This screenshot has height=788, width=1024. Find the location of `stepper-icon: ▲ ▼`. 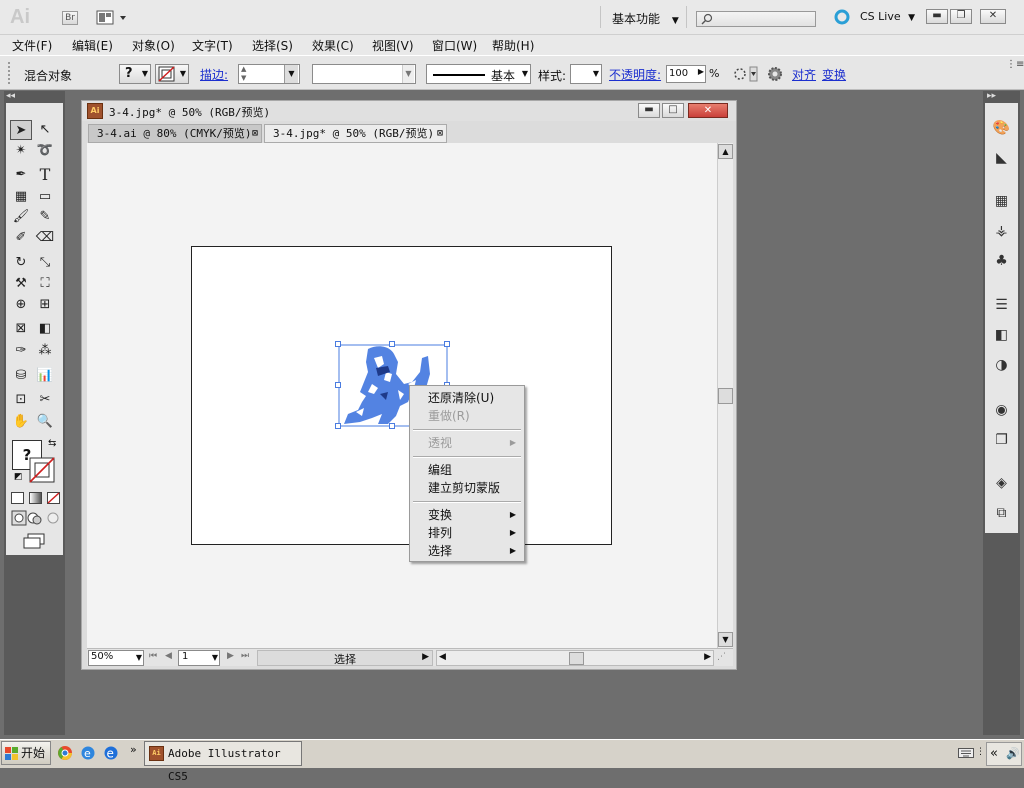

stepper-icon: ▲ ▼ is located at coordinates (243, 74).